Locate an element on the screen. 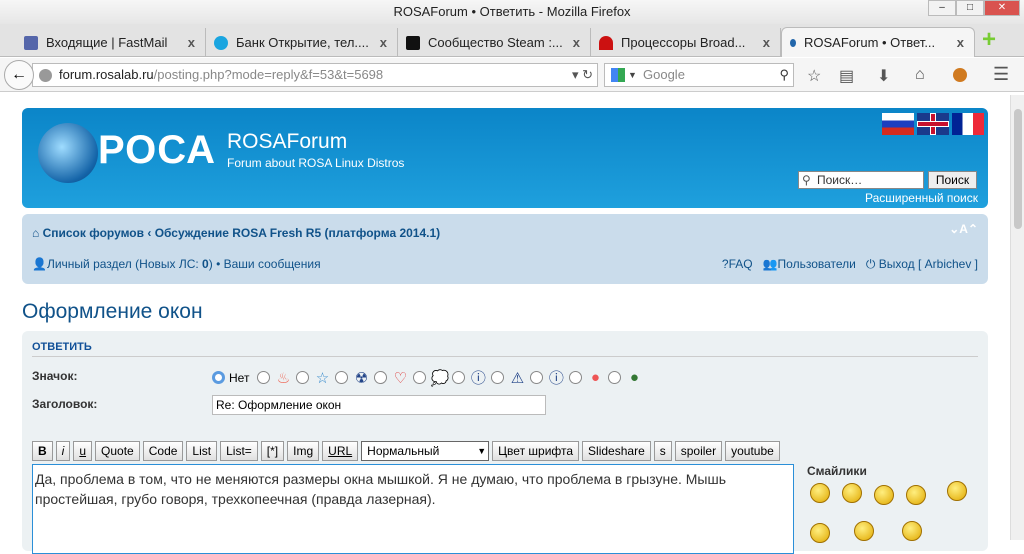  flag-ru-icon is located at coordinates (898, 124).